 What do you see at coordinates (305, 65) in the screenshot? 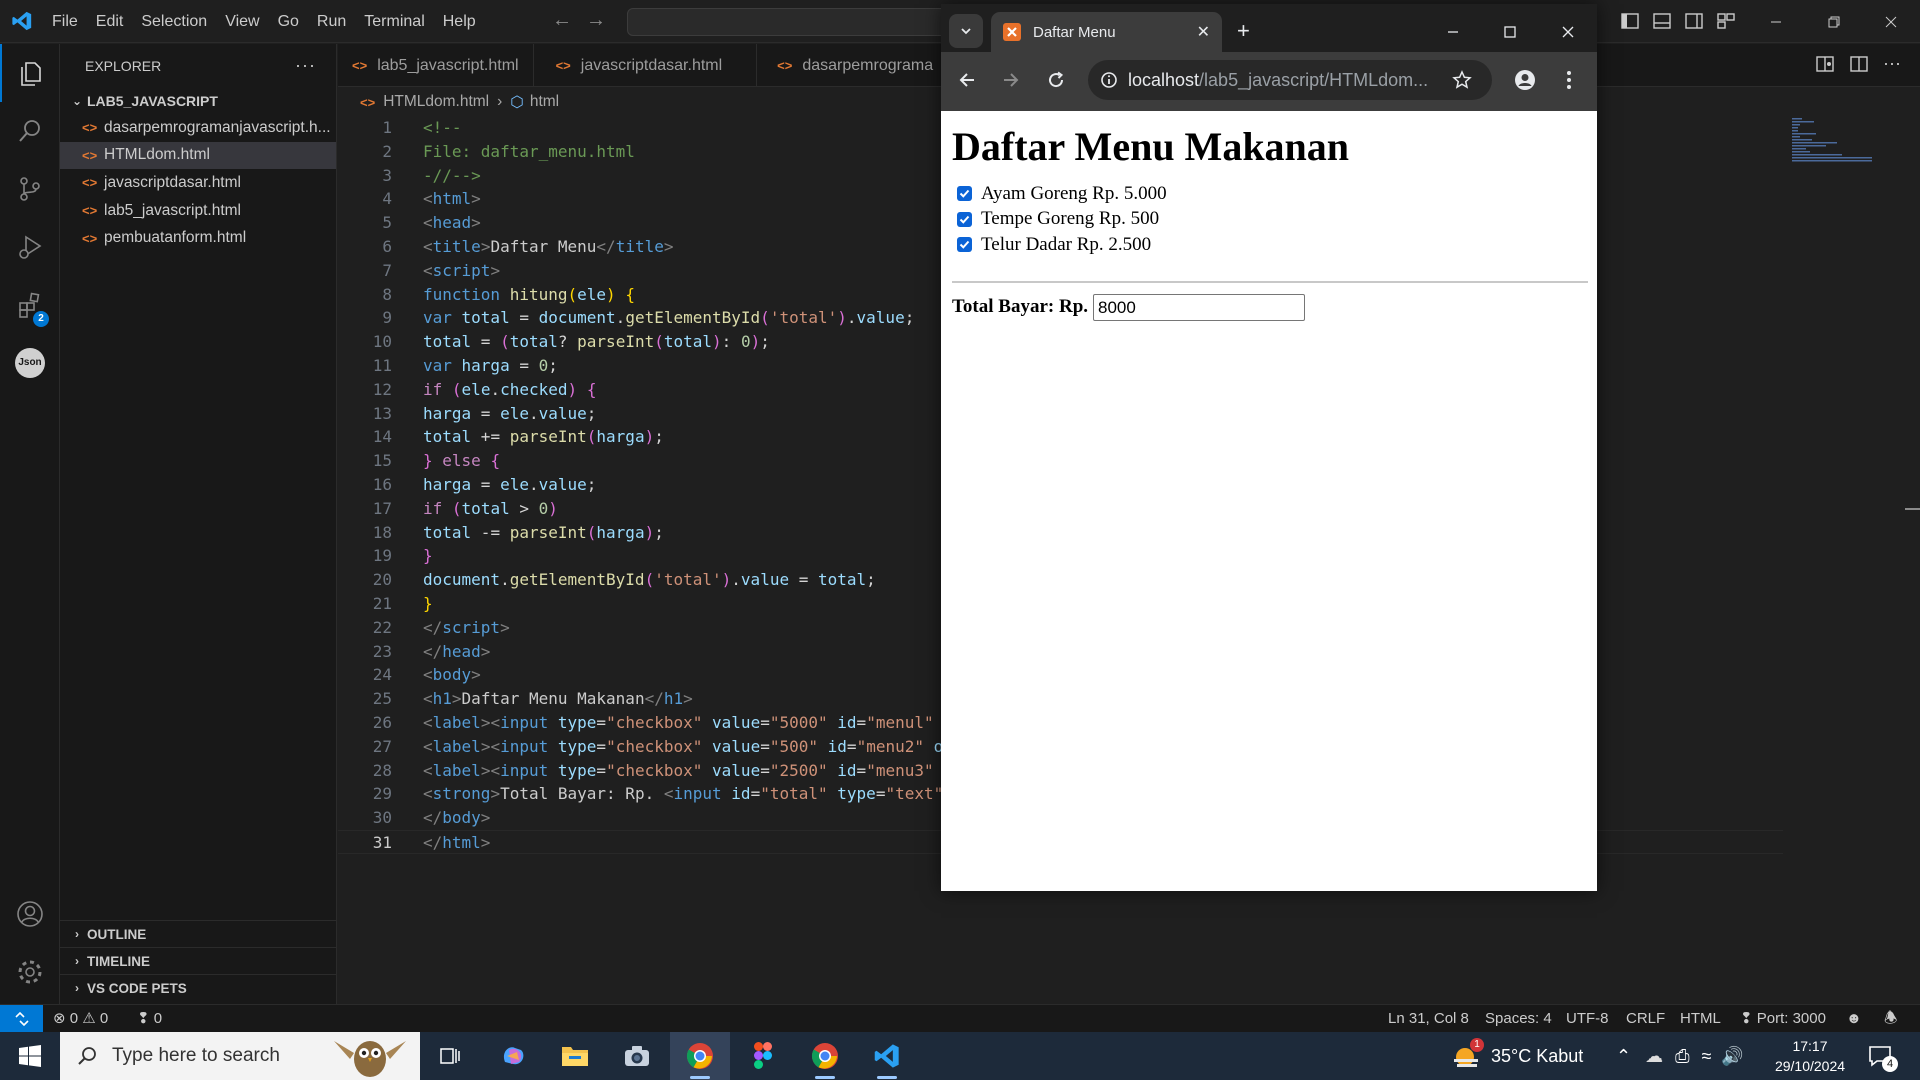
I see `more-actions-icon: ···` at bounding box center [305, 65].